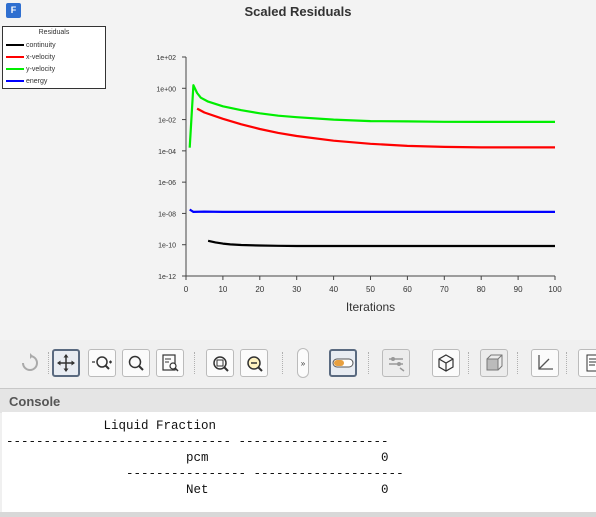 This screenshot has width=596, height=517. What do you see at coordinates (518, 289) in the screenshot?
I see `x-tick-label: 90` at bounding box center [518, 289].